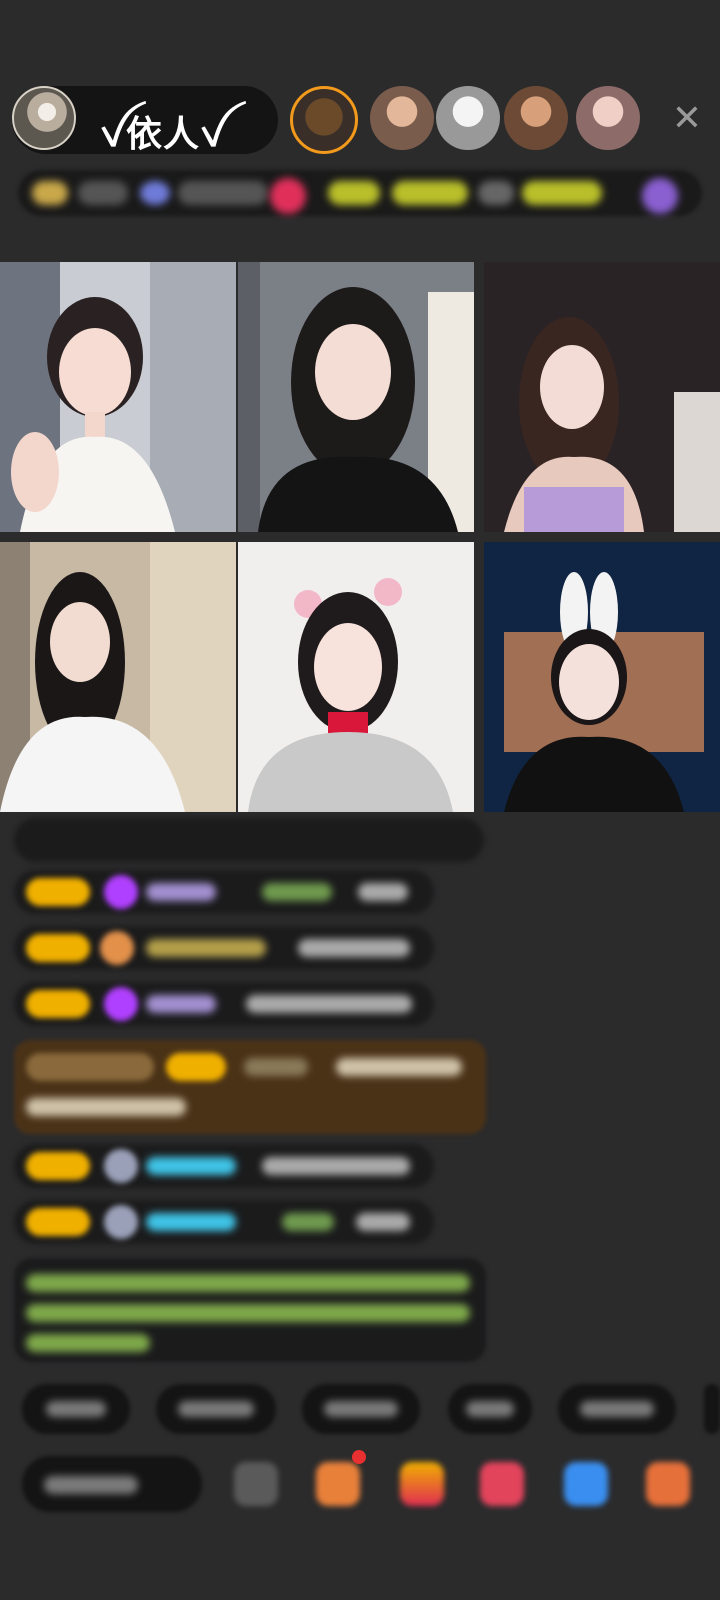 The image size is (720, 1600). What do you see at coordinates (155, 193) in the screenshot?
I see `fans-icon` at bounding box center [155, 193].